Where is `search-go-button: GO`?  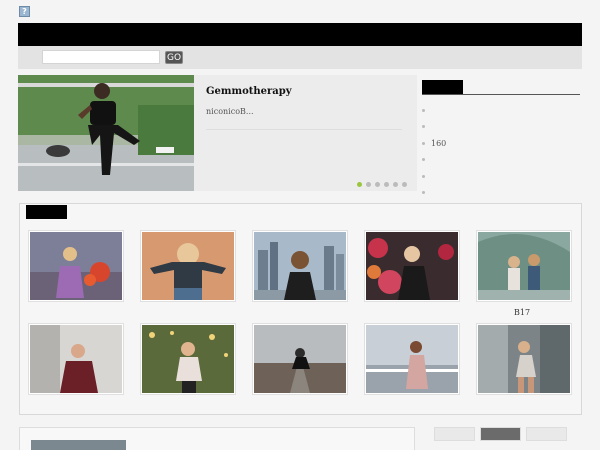 search-go-button: GO is located at coordinates (174, 57).